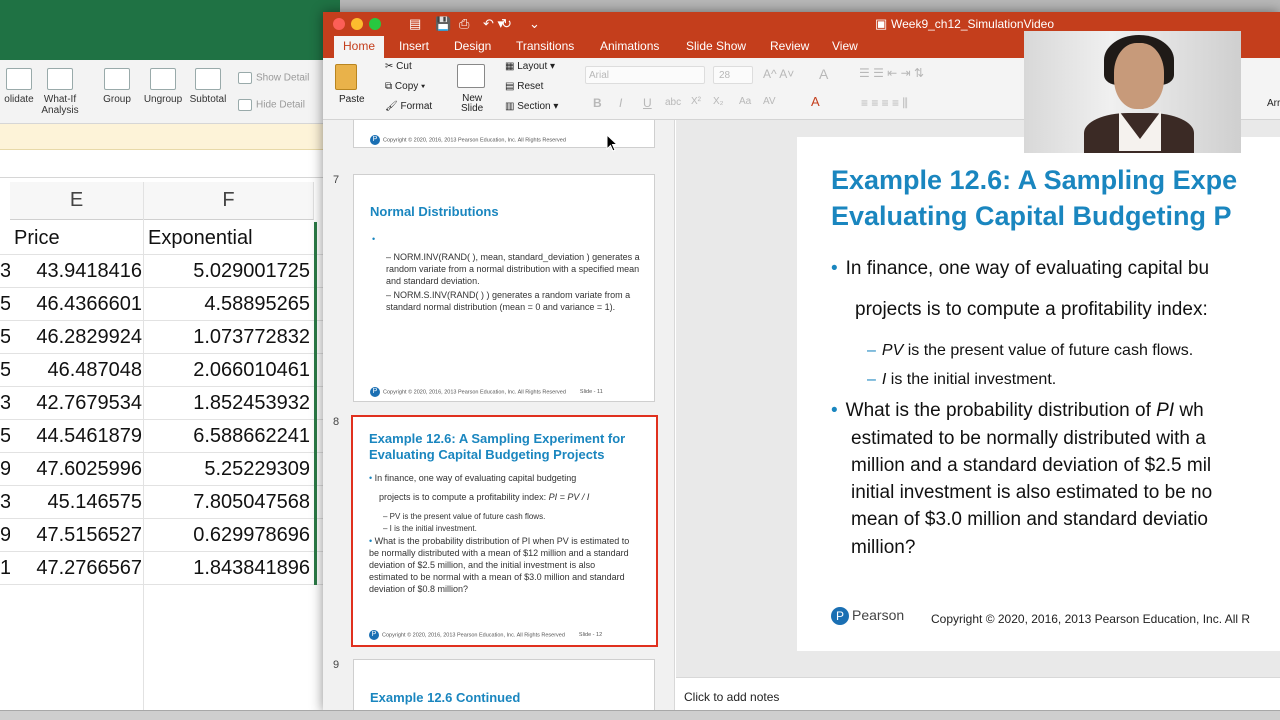 This screenshot has width=1280, height=720. I want to click on new-slide-label: New Slide, so click(472, 104).